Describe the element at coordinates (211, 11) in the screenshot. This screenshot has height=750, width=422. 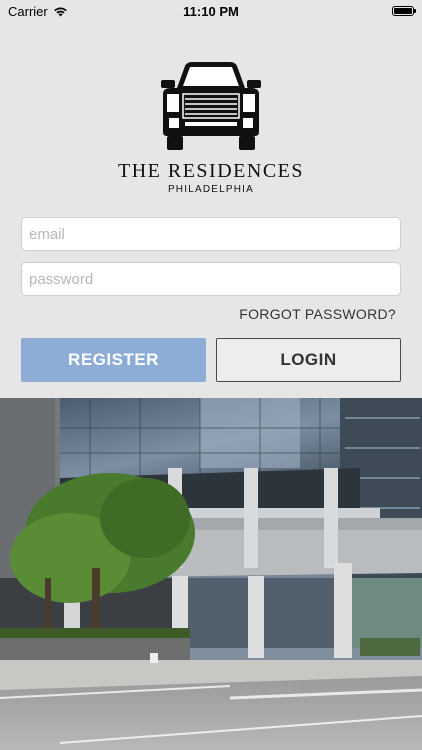
I see `status-bar: Carrier 11:10 PM` at that location.